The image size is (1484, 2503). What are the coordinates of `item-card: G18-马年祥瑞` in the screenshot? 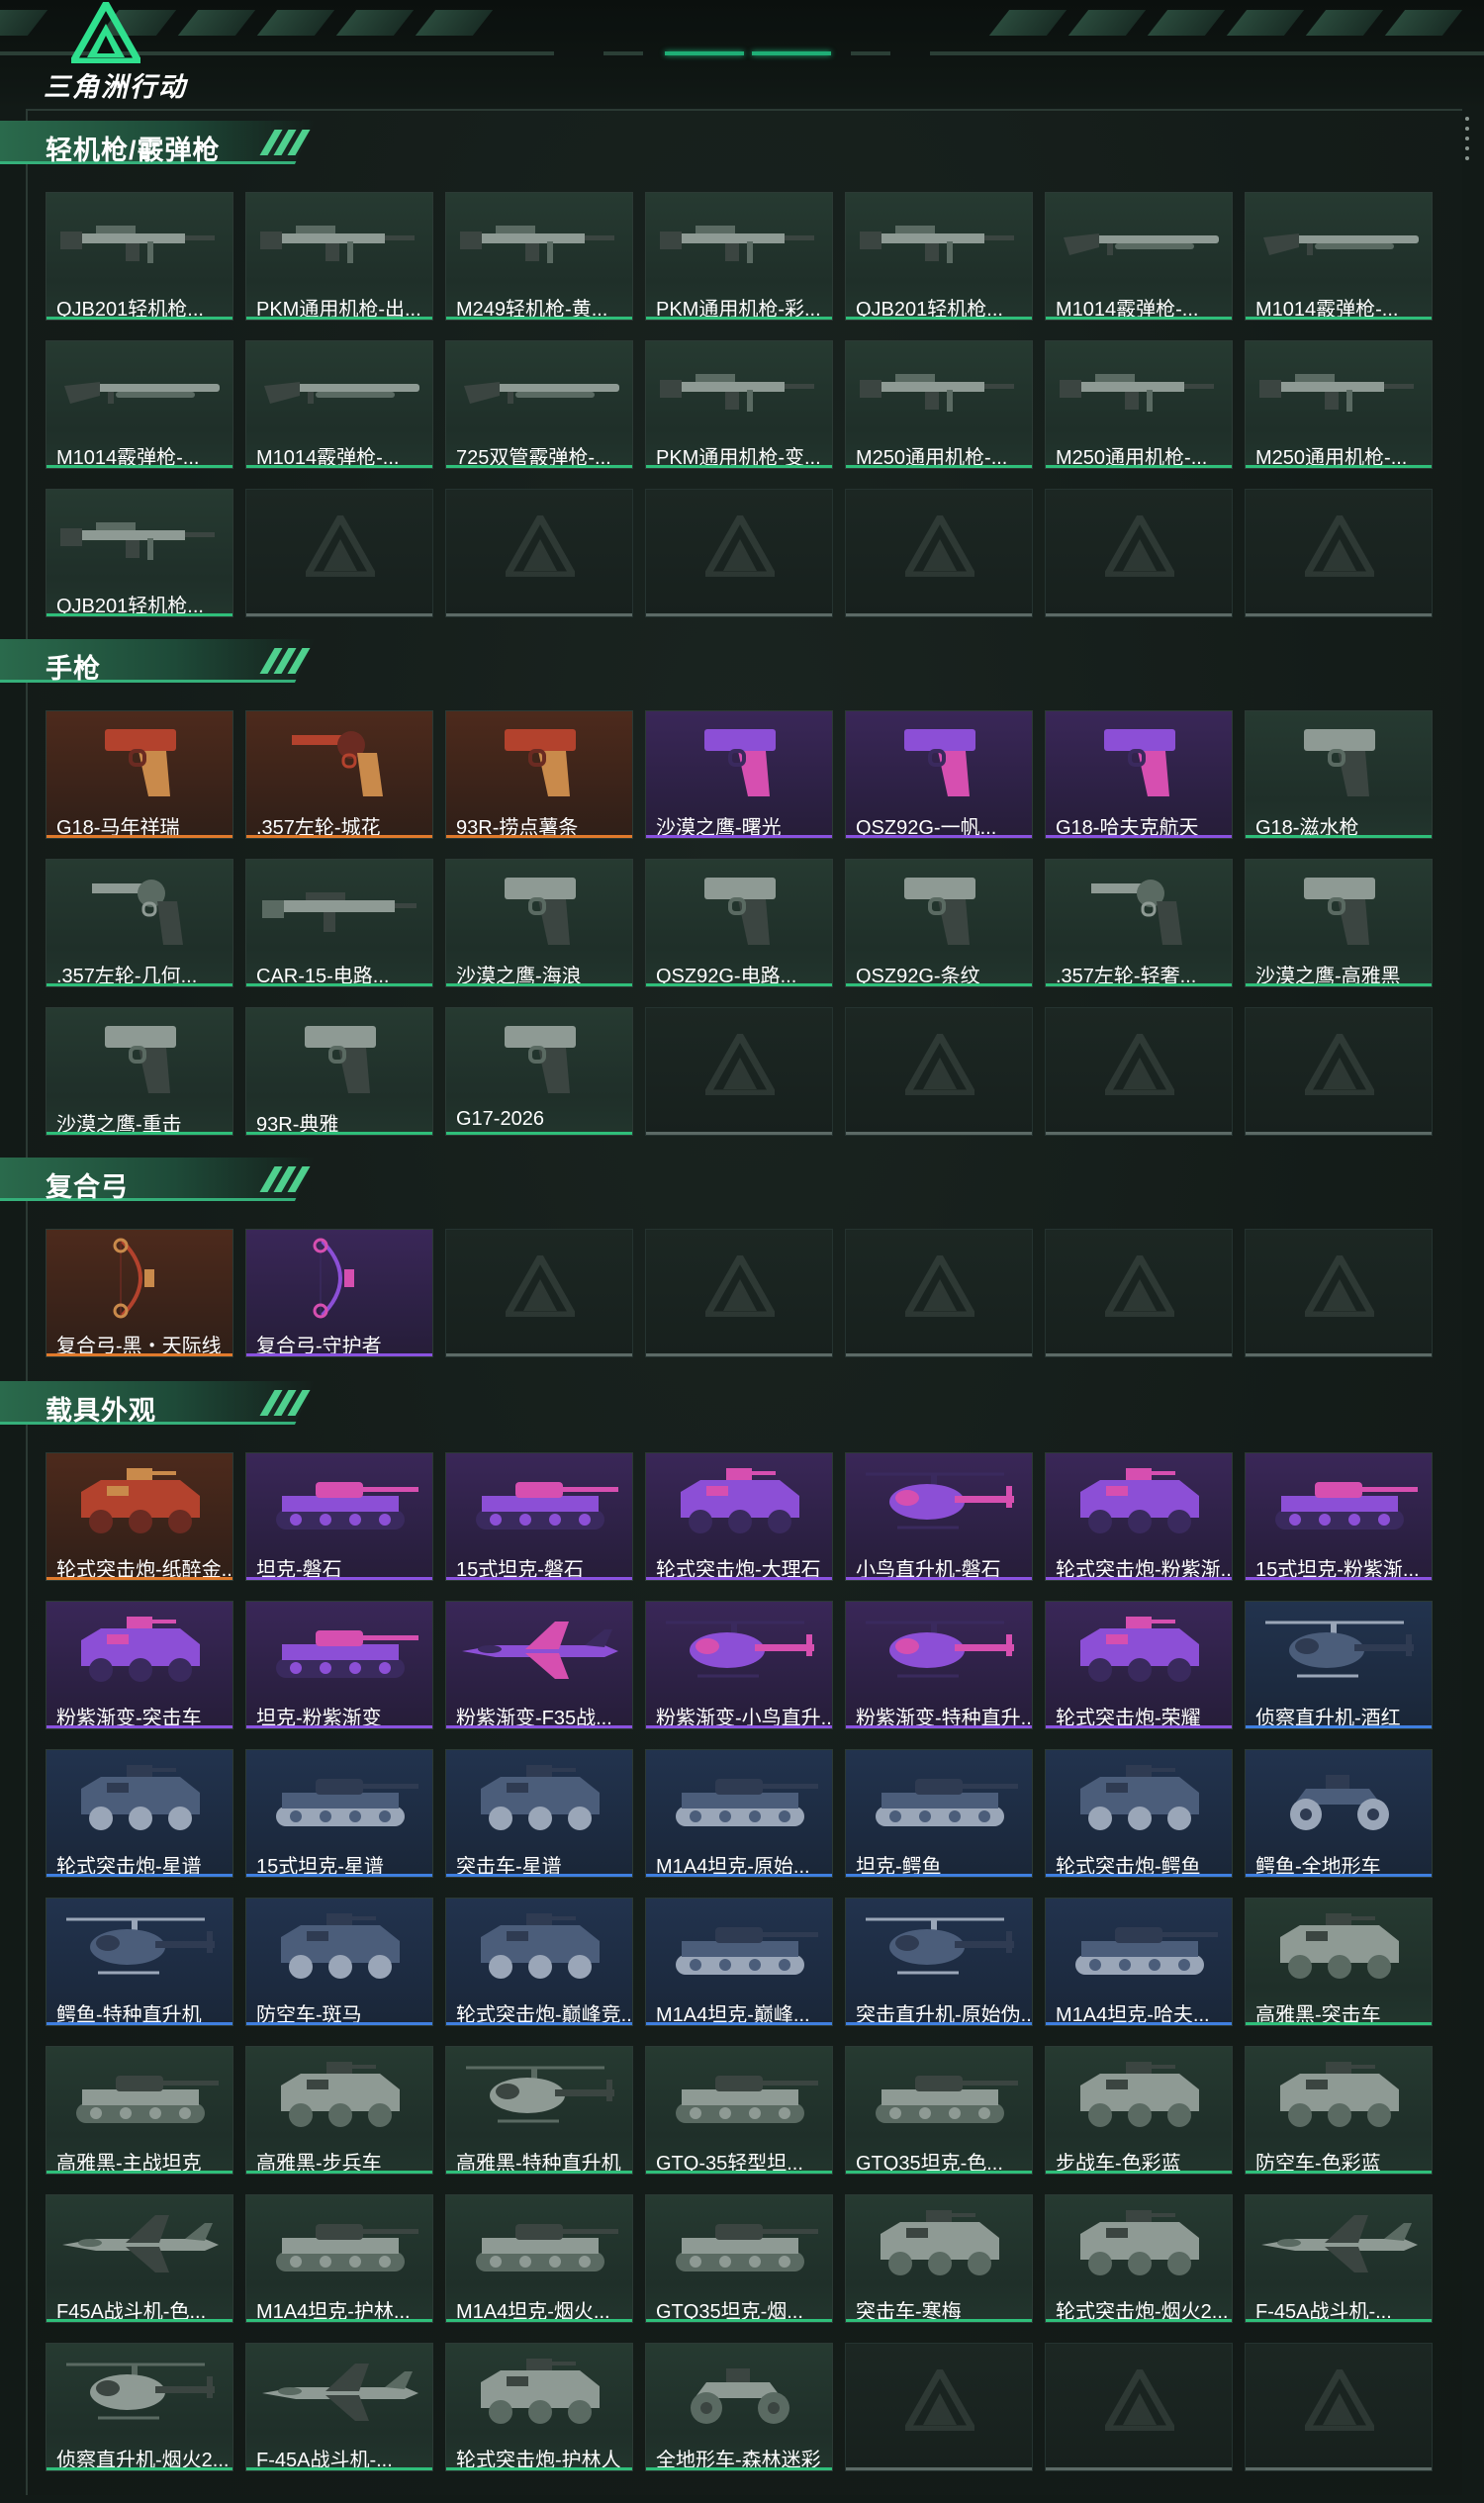 It's located at (139, 774).